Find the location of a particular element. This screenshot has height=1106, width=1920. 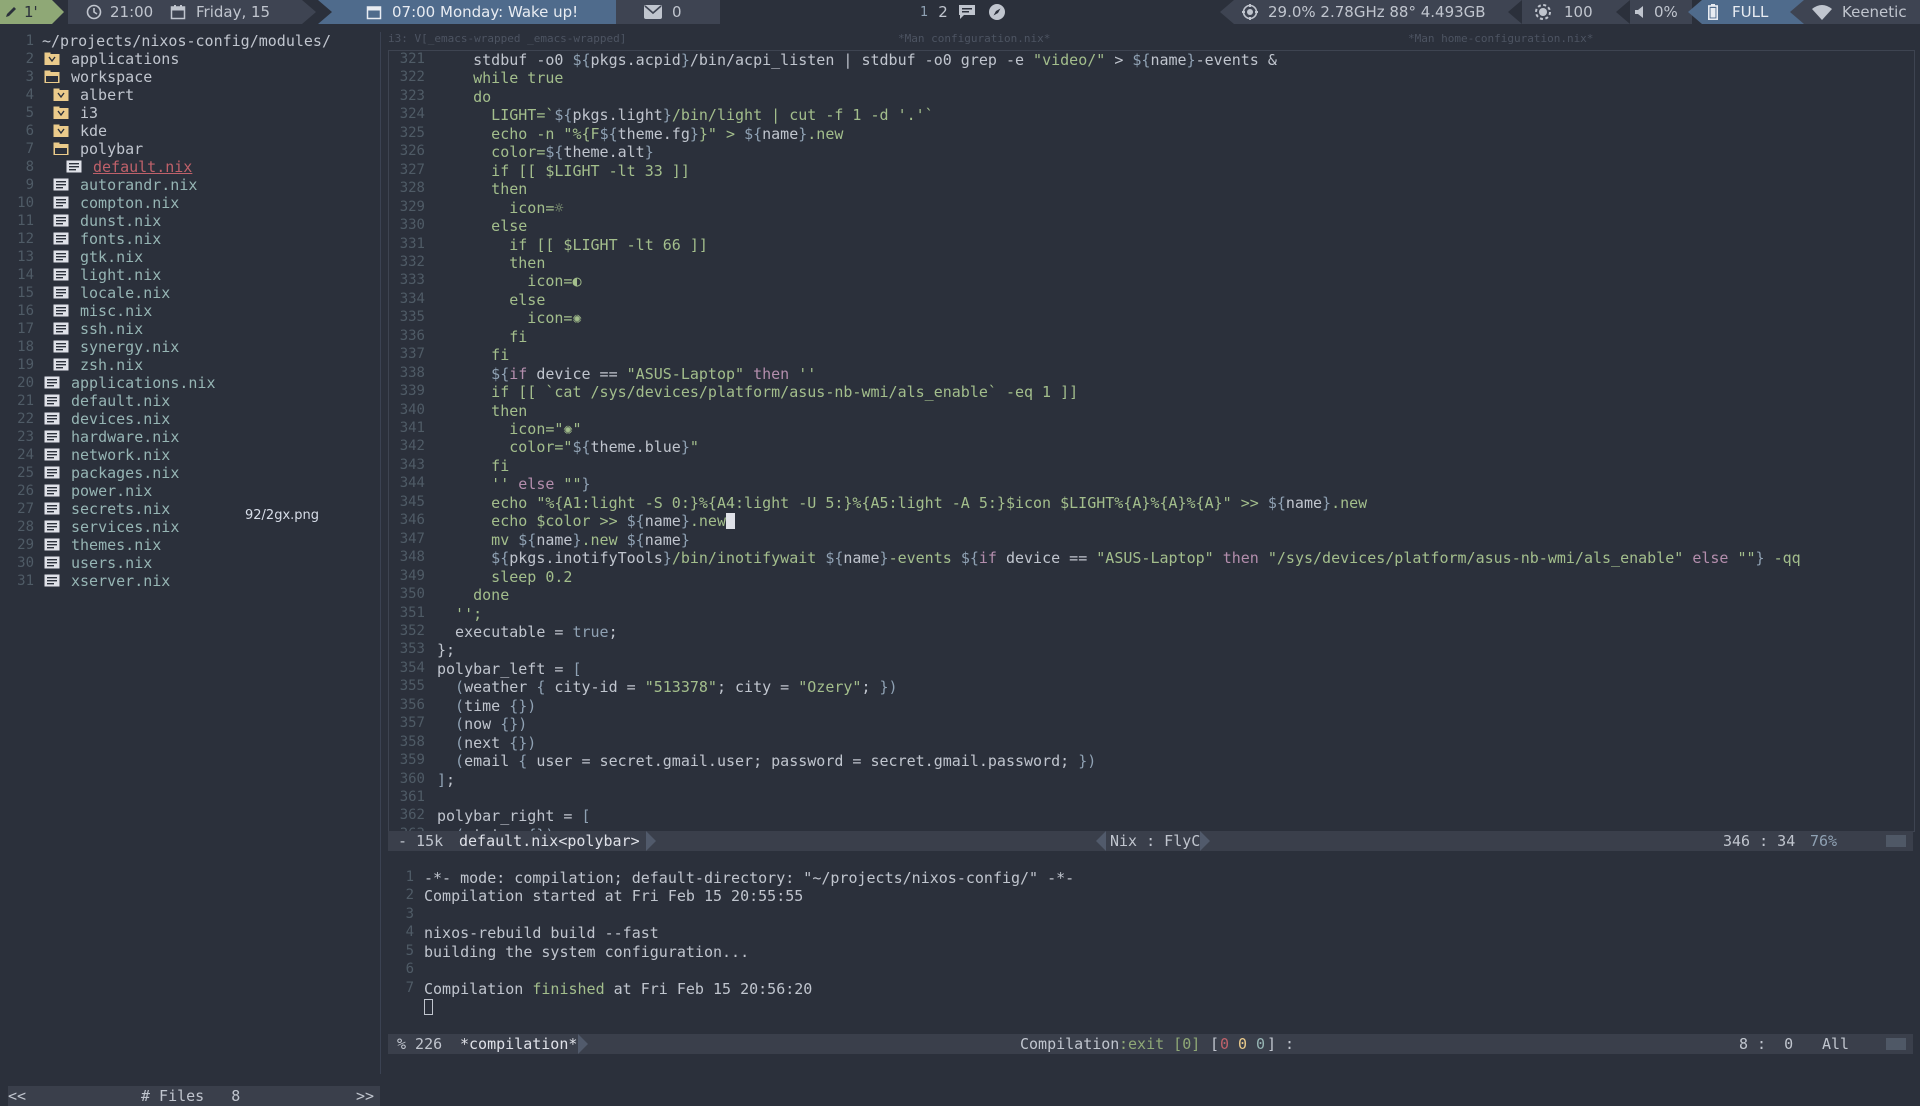

line-number: 5 is located at coordinates (29, 113).